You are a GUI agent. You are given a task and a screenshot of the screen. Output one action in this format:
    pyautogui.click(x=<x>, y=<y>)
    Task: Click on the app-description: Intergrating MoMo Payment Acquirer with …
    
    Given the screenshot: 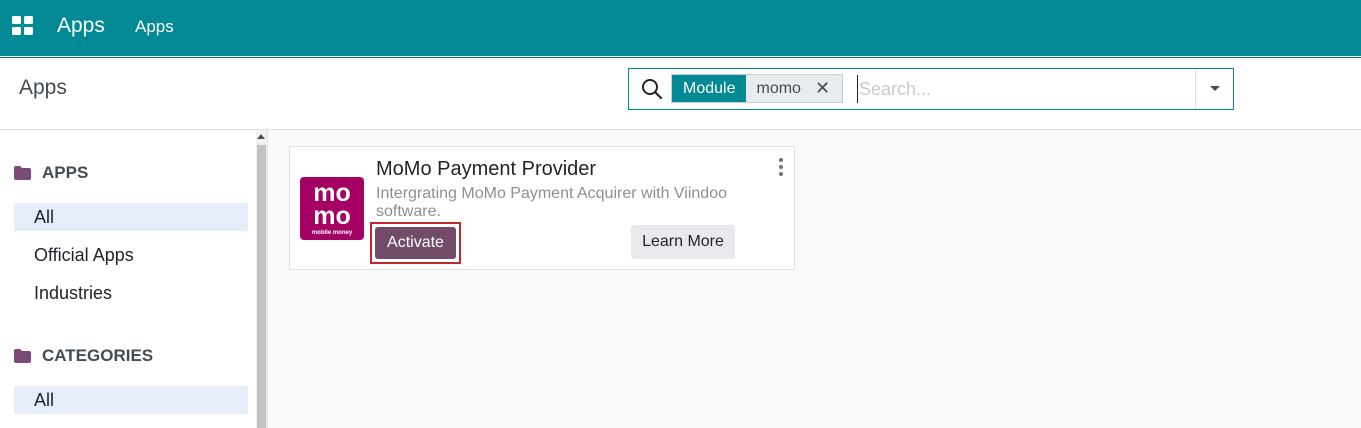 What is the action you would take?
    pyautogui.click(x=551, y=202)
    